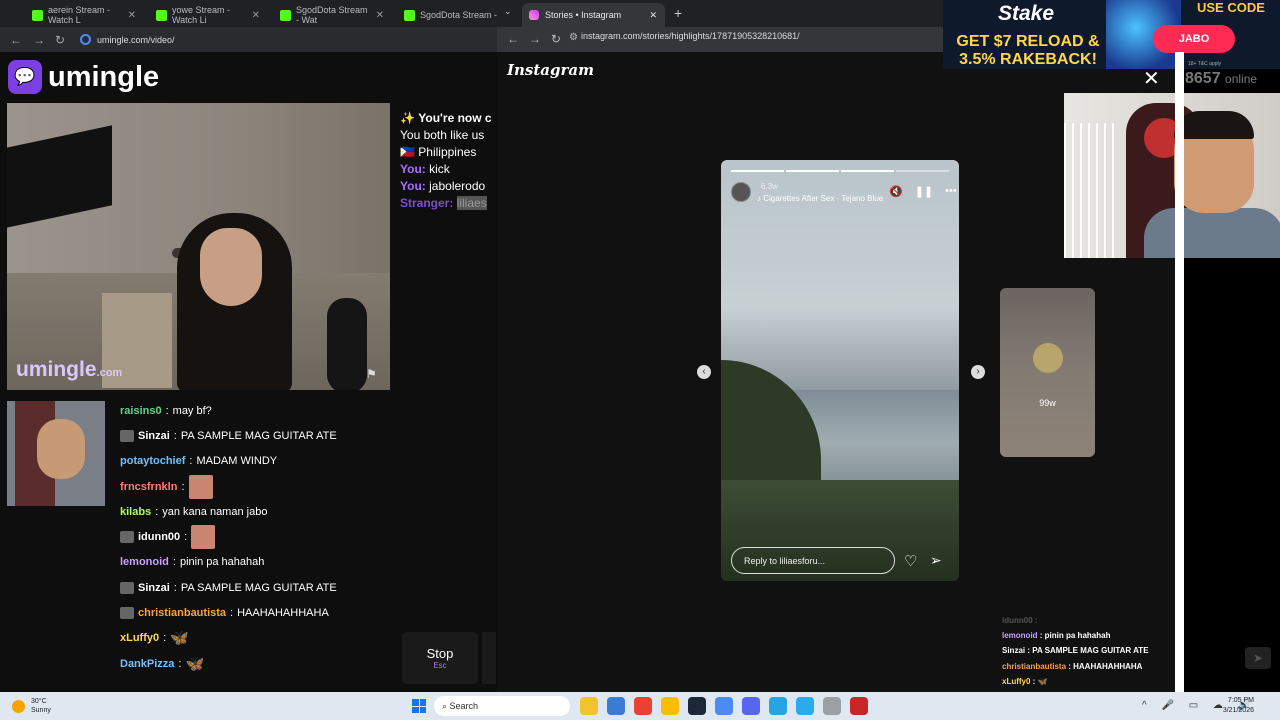  Describe the element at coordinates (840, 171) in the screenshot. I see `story-progress-bars` at that location.